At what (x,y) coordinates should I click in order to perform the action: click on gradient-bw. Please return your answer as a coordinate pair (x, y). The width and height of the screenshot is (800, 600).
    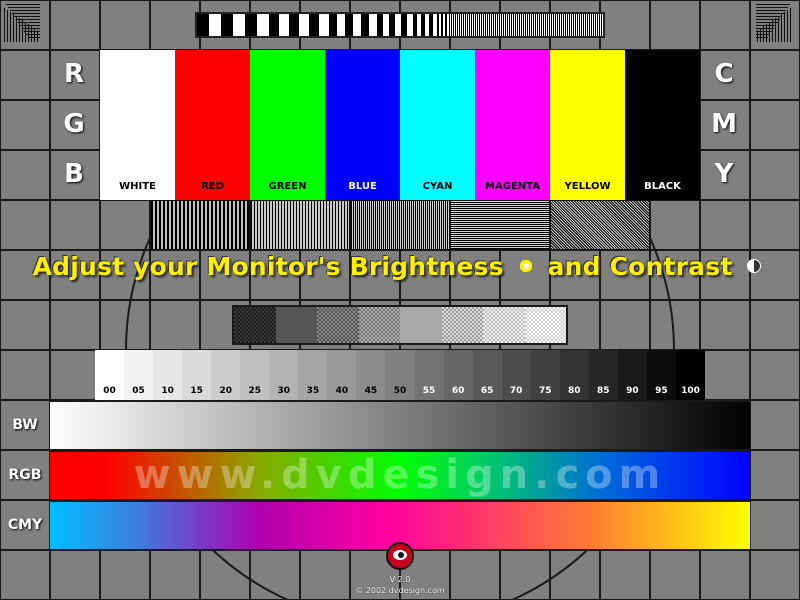
    Looking at the image, I should click on (400, 425).